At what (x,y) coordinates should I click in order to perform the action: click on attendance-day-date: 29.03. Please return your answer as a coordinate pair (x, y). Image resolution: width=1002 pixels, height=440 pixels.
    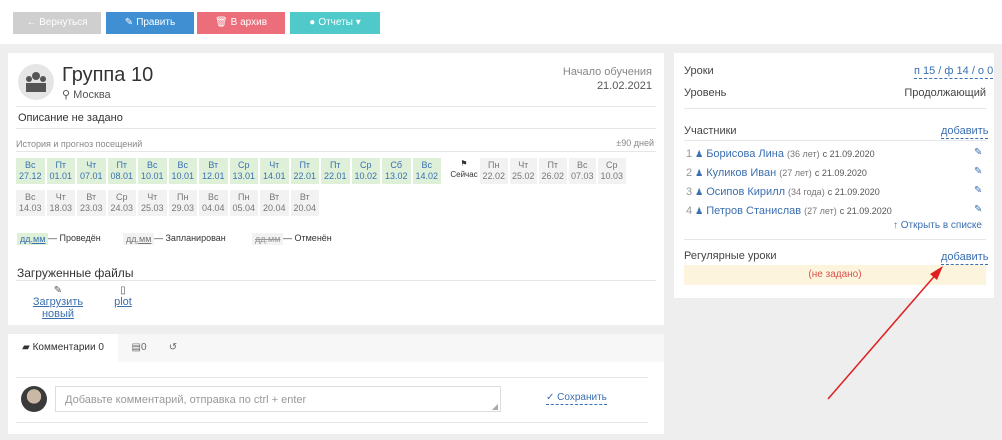
    Looking at the image, I should click on (183, 208).